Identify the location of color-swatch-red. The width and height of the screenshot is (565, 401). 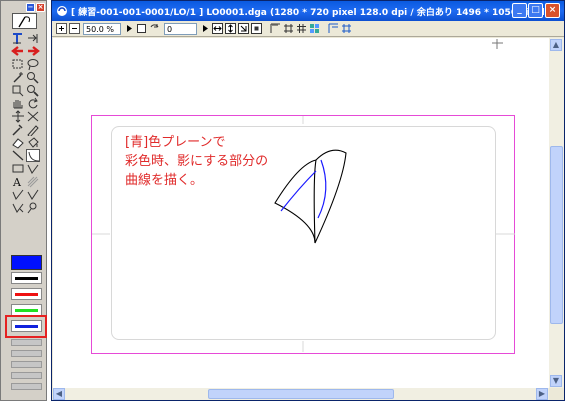
(26, 294).